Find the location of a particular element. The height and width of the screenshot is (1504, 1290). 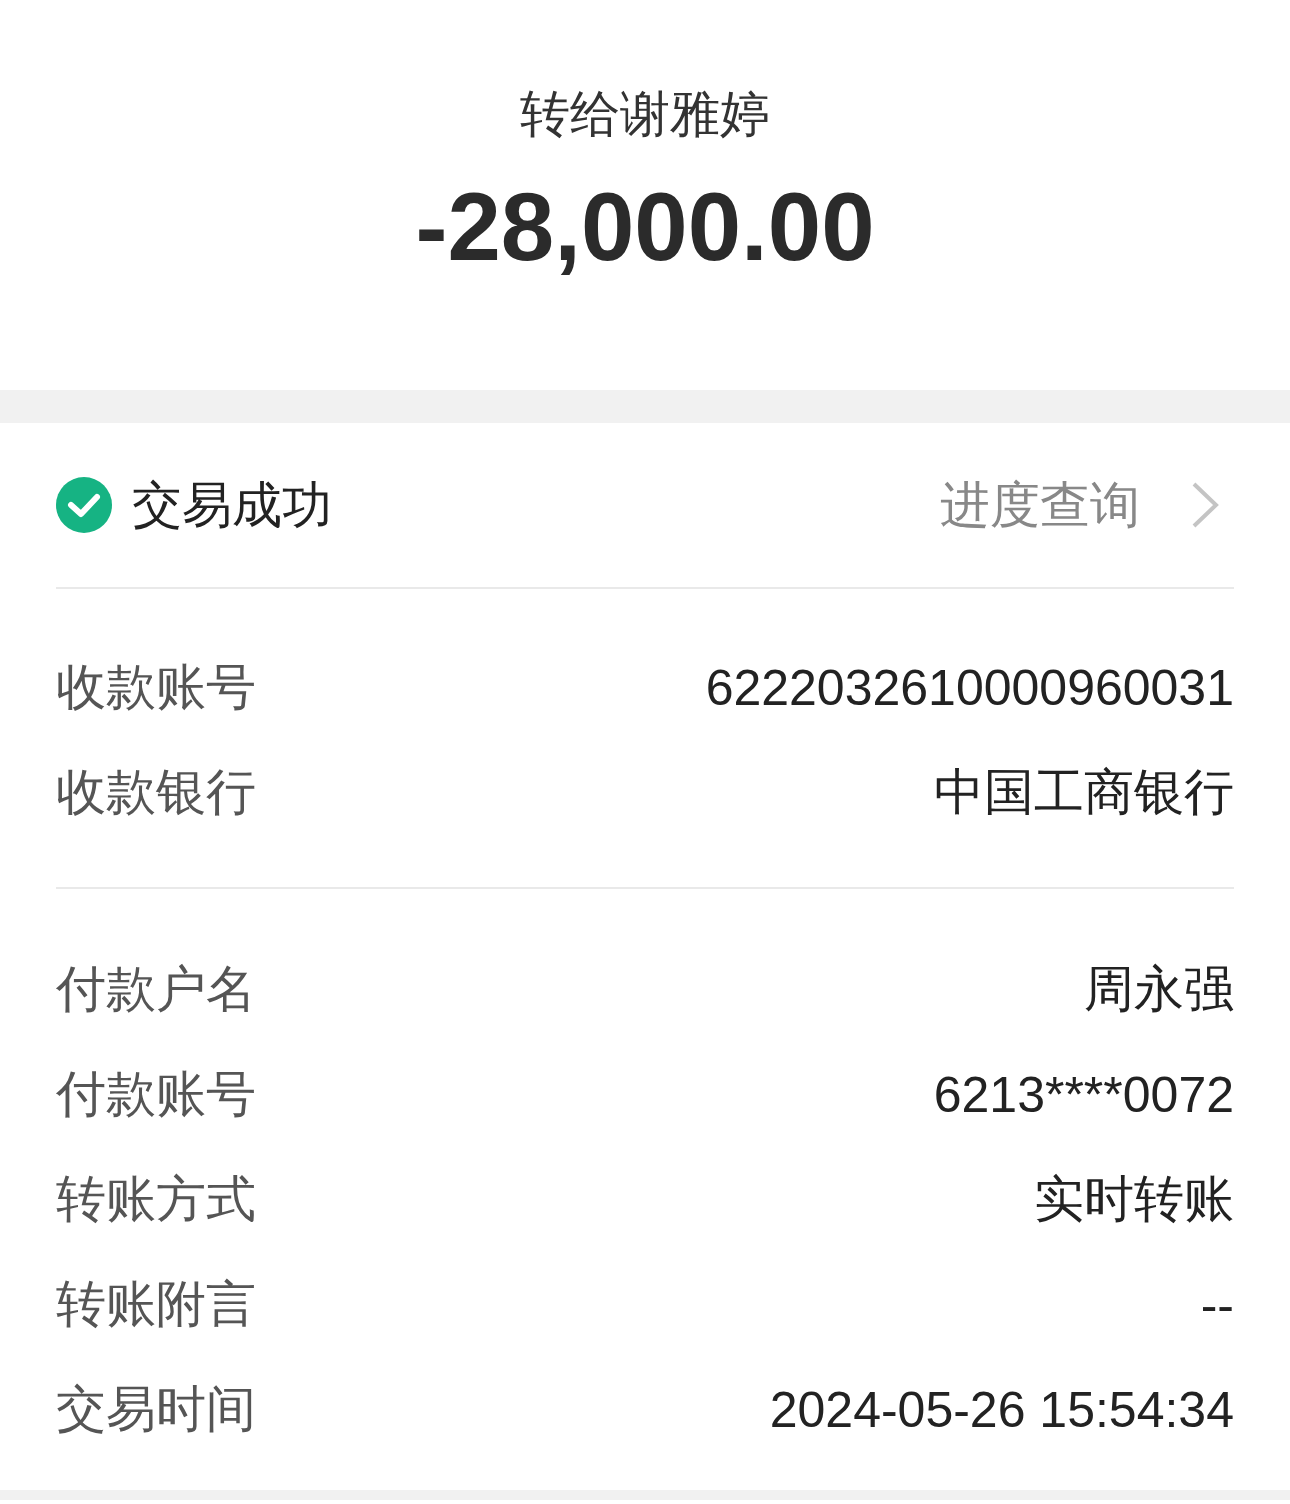

field-label: 转账方式 is located at coordinates (156, 1199).